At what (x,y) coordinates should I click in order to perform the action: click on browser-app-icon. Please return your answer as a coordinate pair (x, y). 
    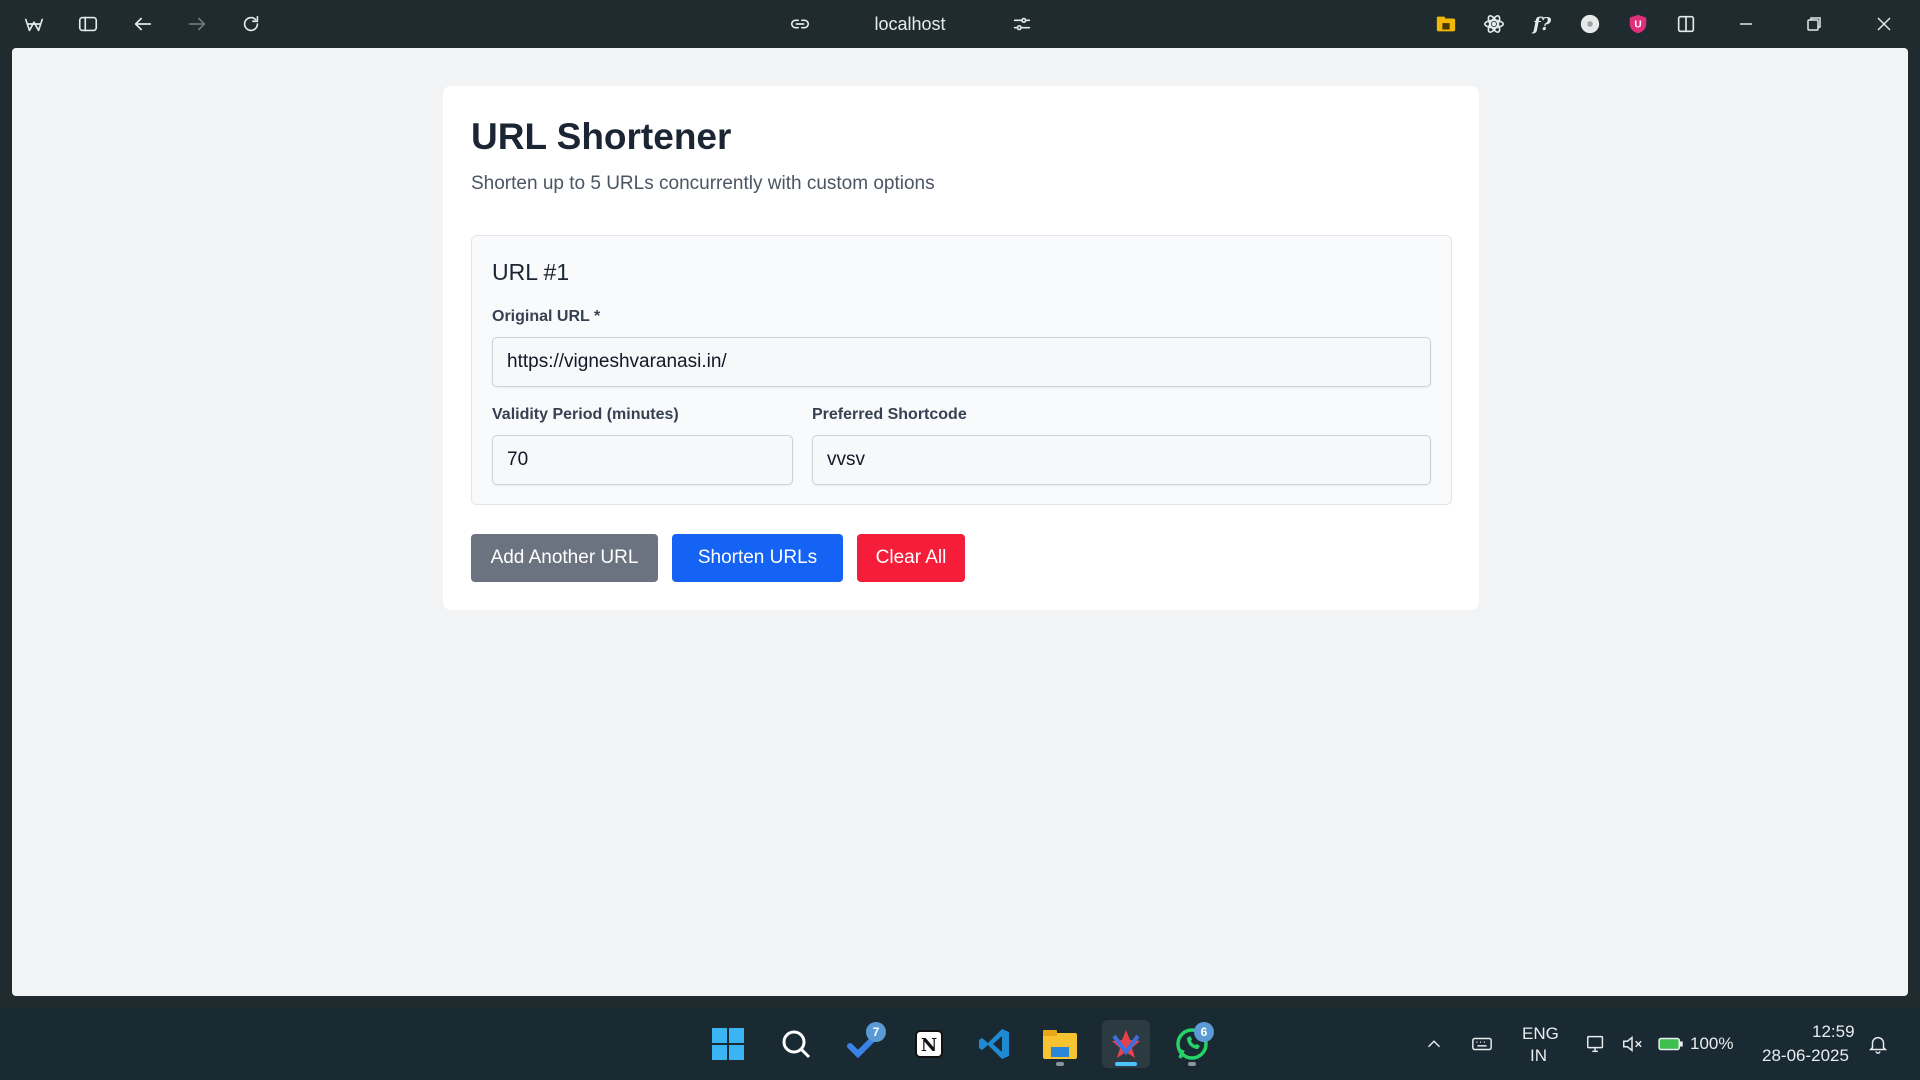
    Looking at the image, I should click on (1126, 1044).